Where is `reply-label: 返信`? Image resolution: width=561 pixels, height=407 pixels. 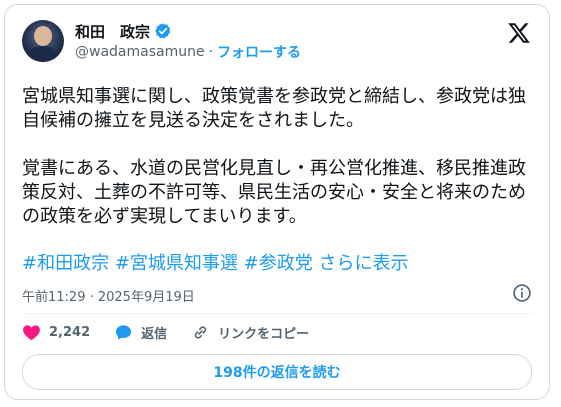
reply-label: 返信 is located at coordinates (154, 334).